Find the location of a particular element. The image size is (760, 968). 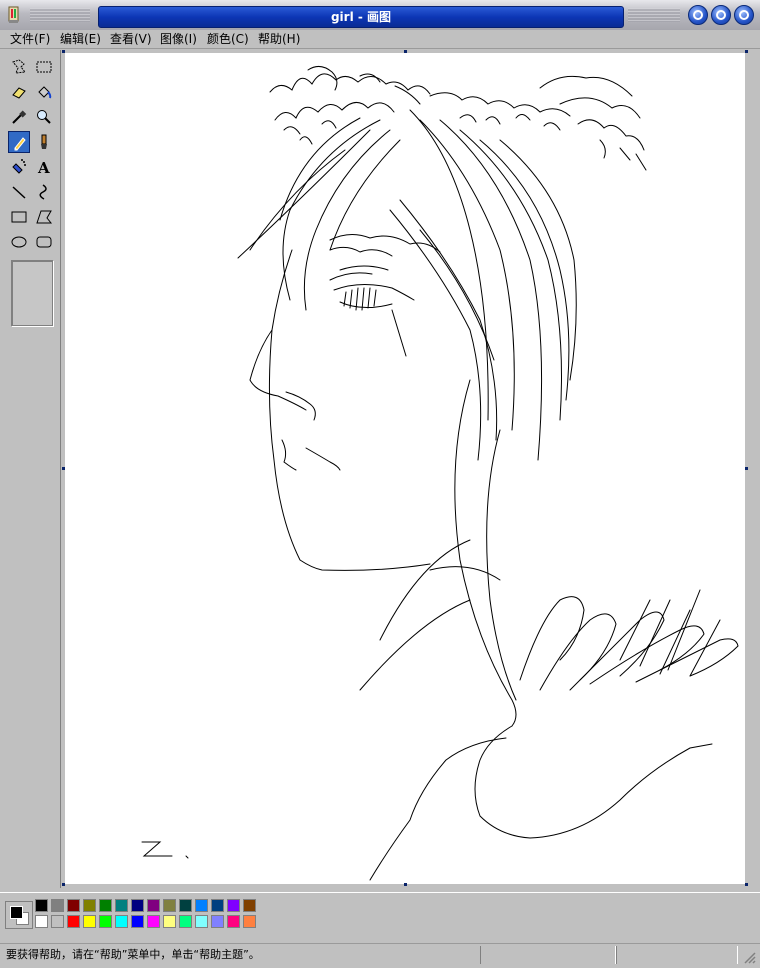

canvas-resize-handle-t is located at coordinates (405, 51).